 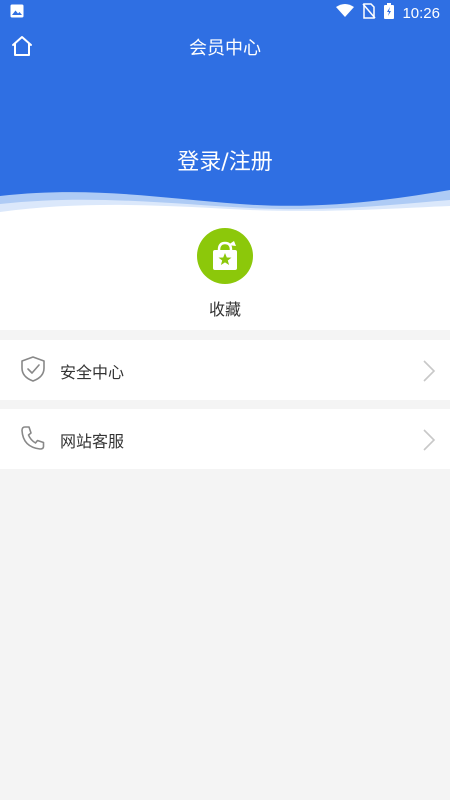 I want to click on menu-item-security-center: 安全中心, so click(x=225, y=370).